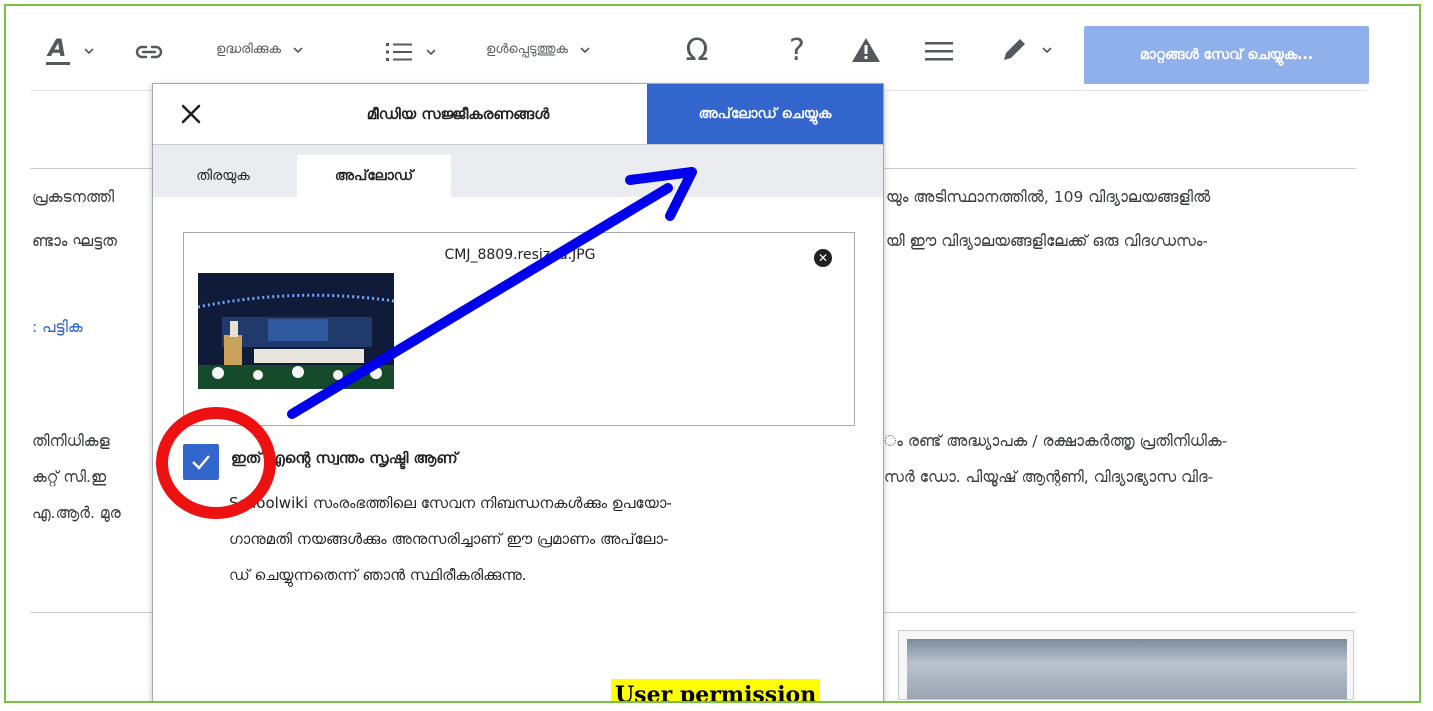  Describe the element at coordinates (74, 241) in the screenshot. I see `page-text: ണ്ടാം ഘട്ടത` at that location.